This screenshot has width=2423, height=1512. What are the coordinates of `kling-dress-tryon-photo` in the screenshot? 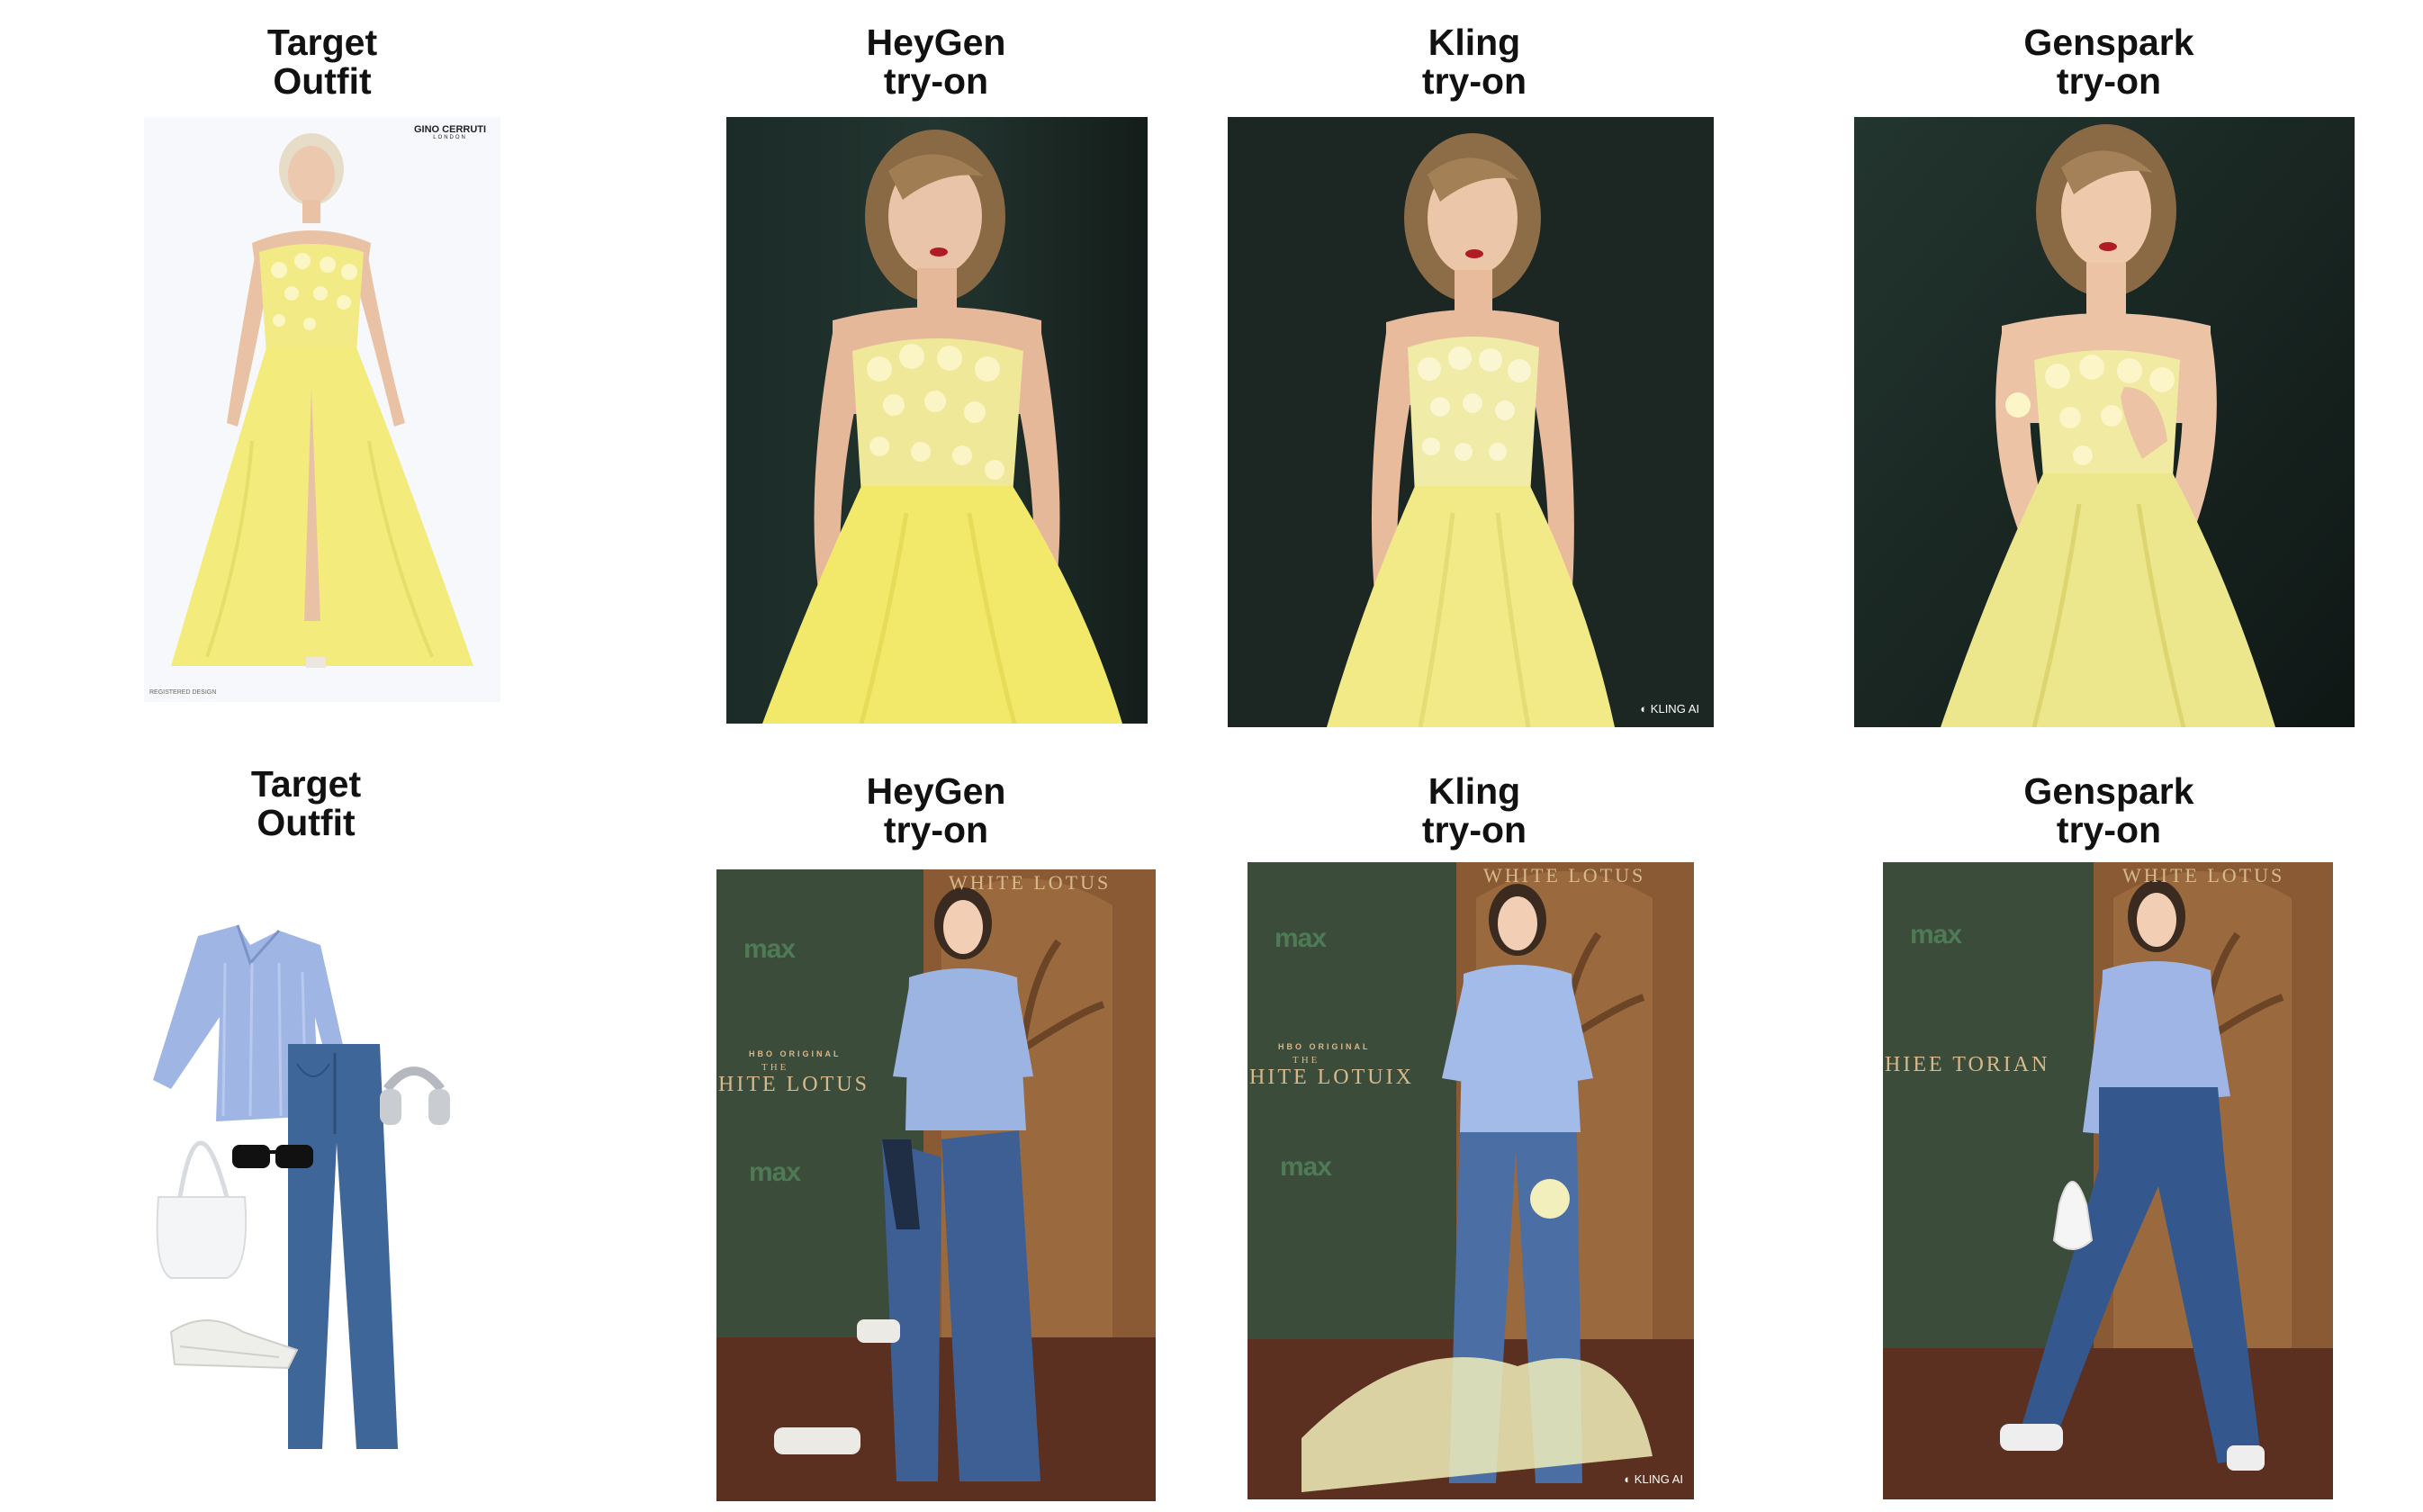 It's located at (1471, 422).